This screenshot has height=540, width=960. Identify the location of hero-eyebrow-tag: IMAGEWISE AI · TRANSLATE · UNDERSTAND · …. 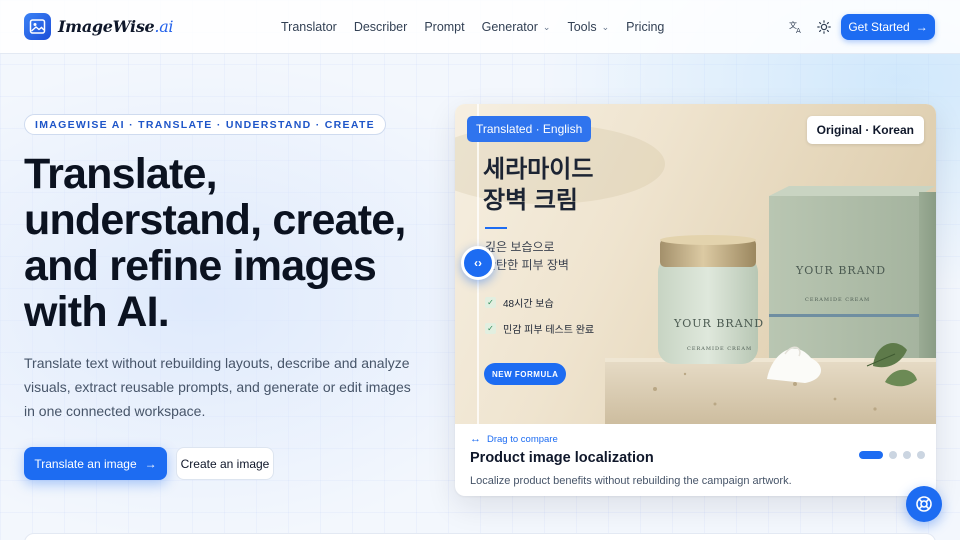
(205, 124).